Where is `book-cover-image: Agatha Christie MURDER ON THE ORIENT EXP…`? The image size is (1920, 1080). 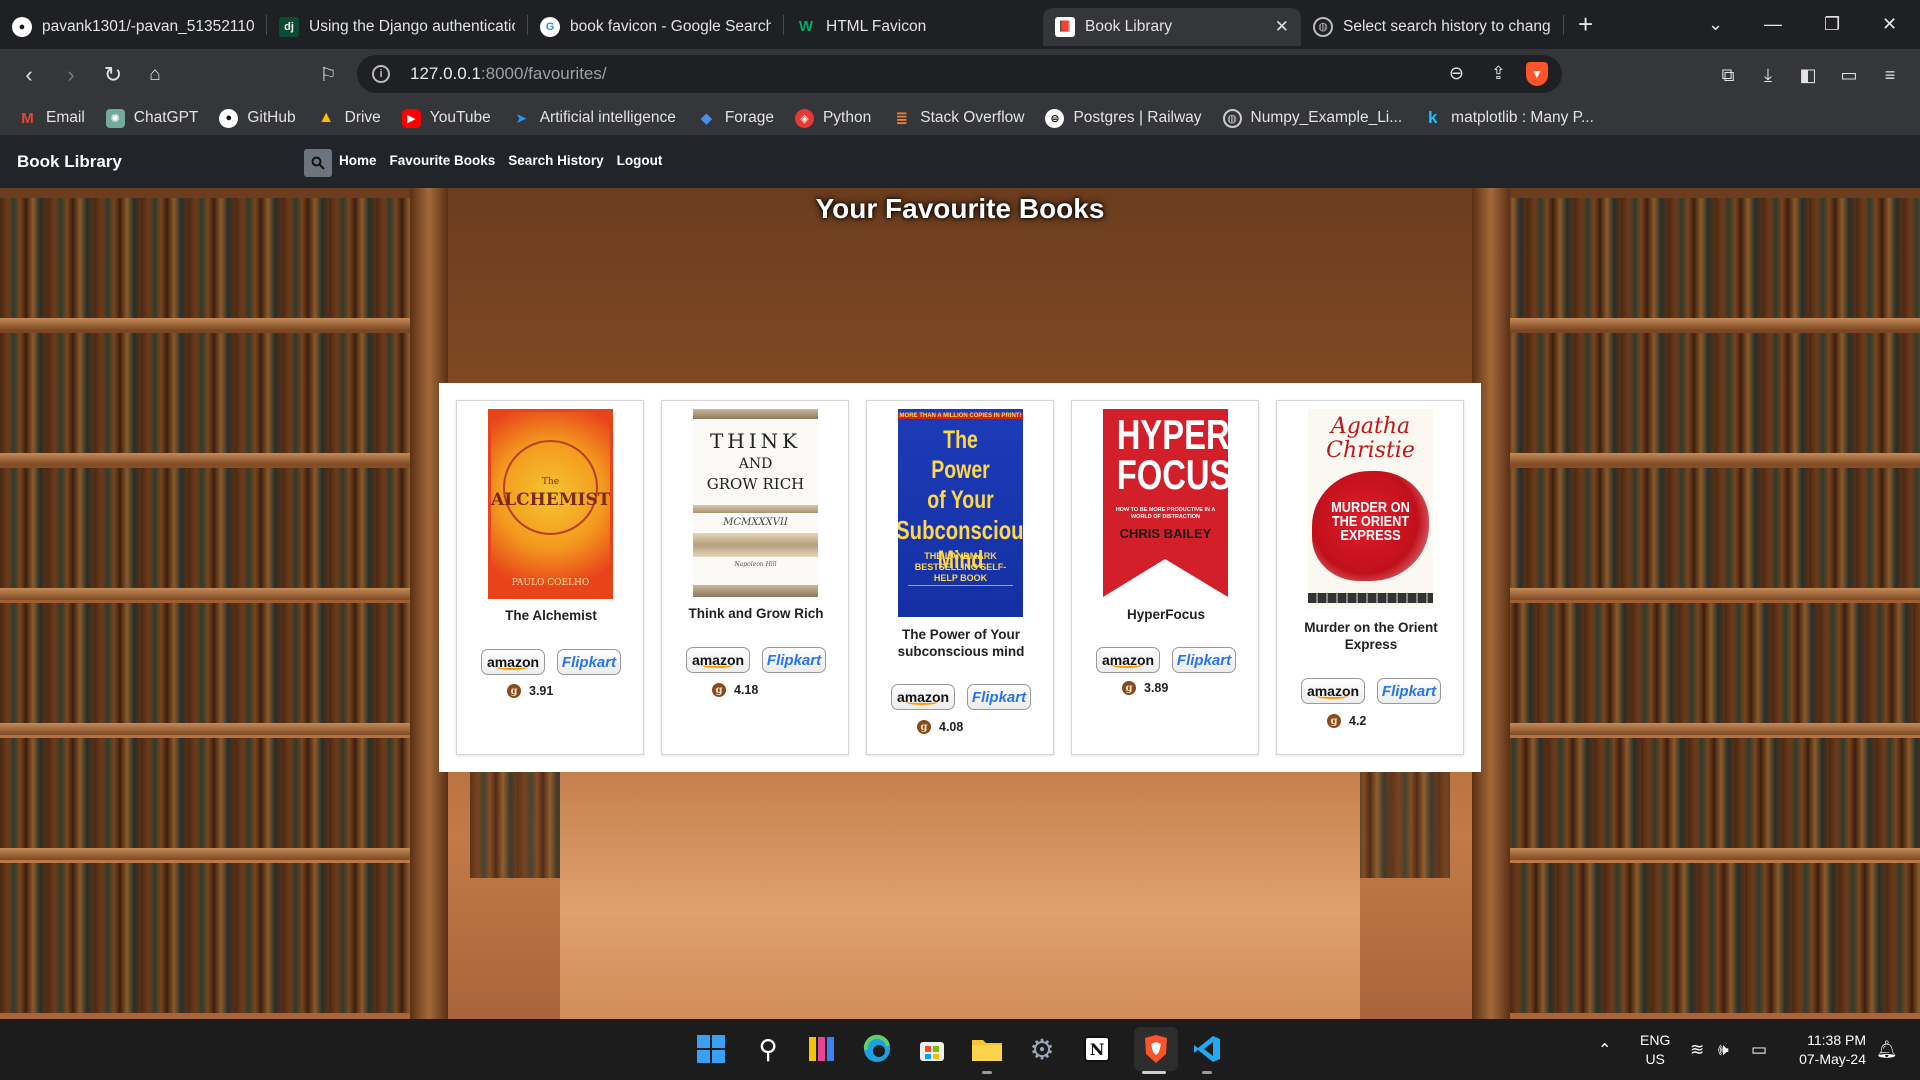 book-cover-image: Agatha Christie MURDER ON THE ORIENT EXP… is located at coordinates (1370, 509).